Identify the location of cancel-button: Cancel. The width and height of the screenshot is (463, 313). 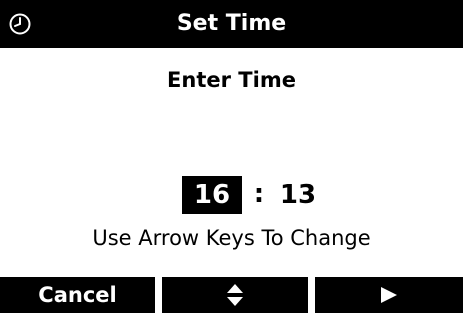
(77, 295).